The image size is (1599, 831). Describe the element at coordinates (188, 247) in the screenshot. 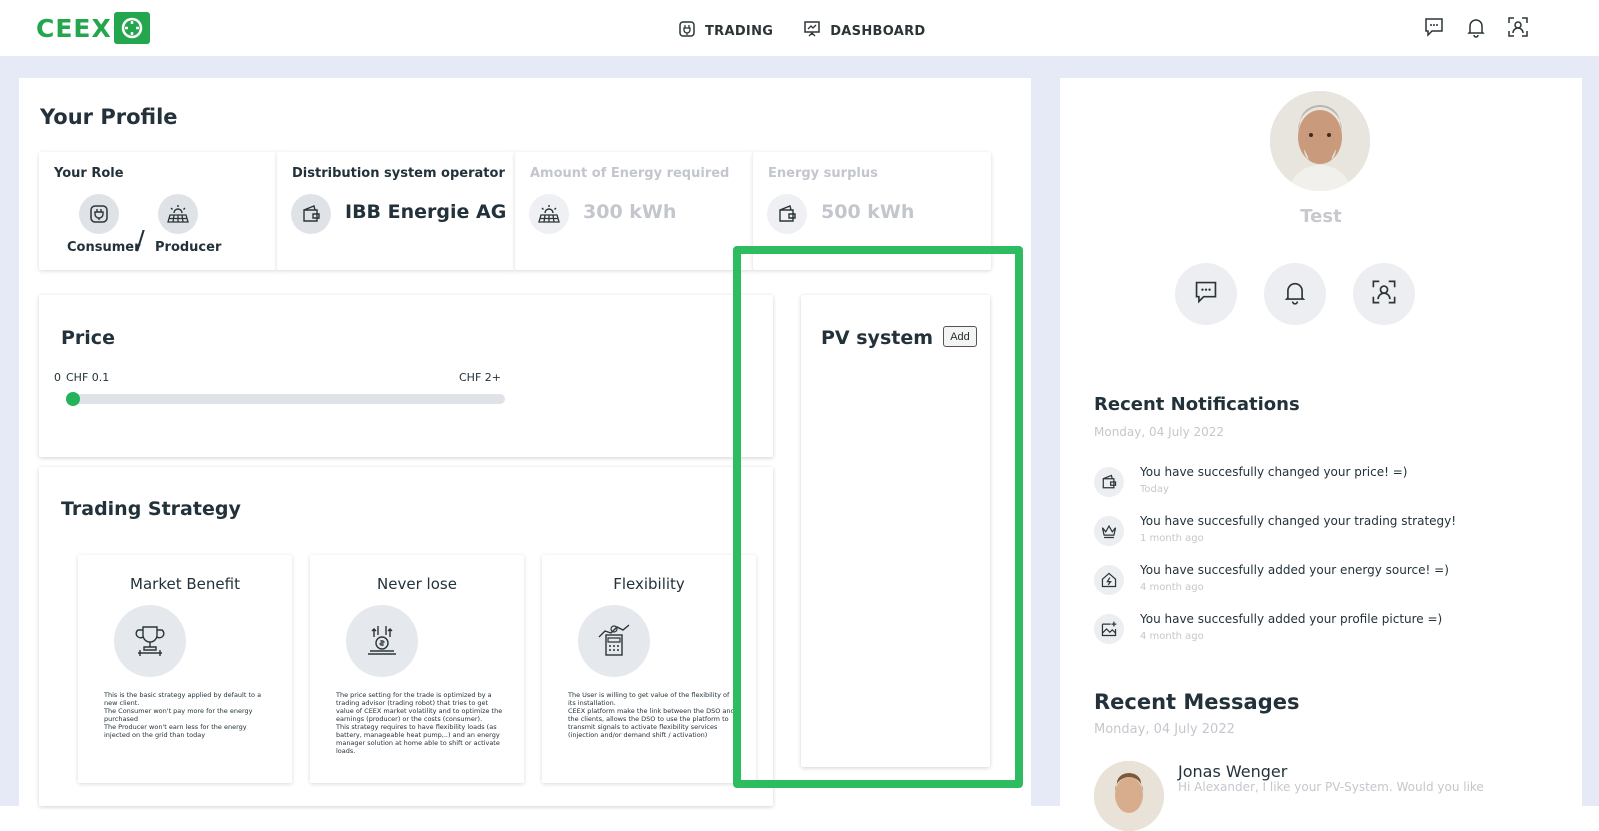

I see `producer-label: Producer` at that location.